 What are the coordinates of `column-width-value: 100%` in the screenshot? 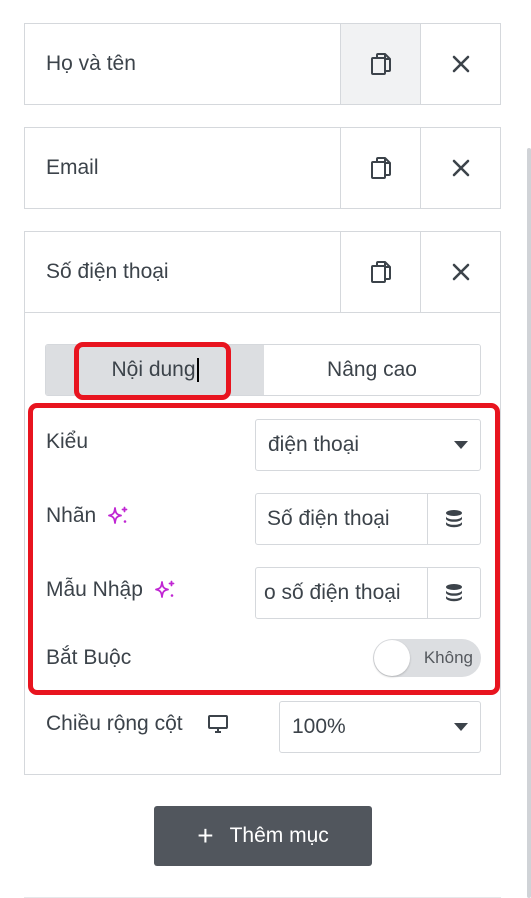 It's located at (319, 726).